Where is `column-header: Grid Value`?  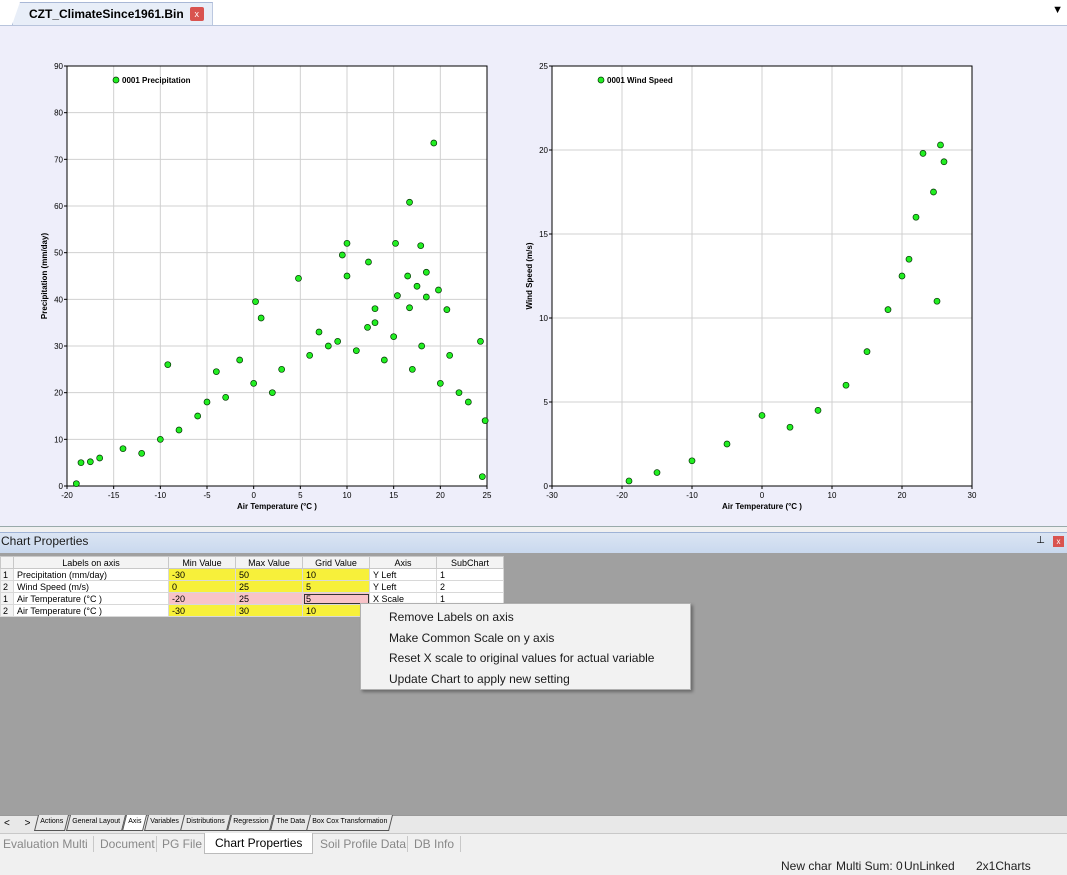
column-header: Grid Value is located at coordinates (336, 562).